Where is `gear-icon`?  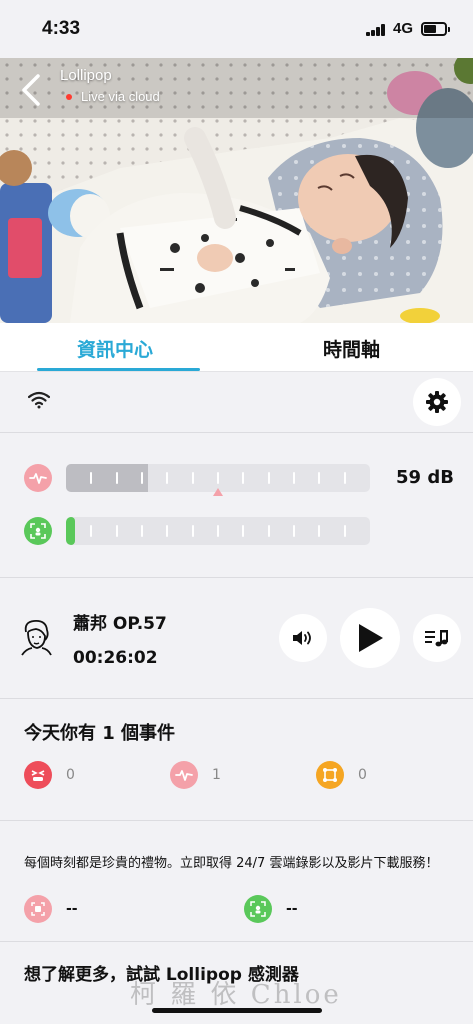
gear-icon is located at coordinates (437, 402).